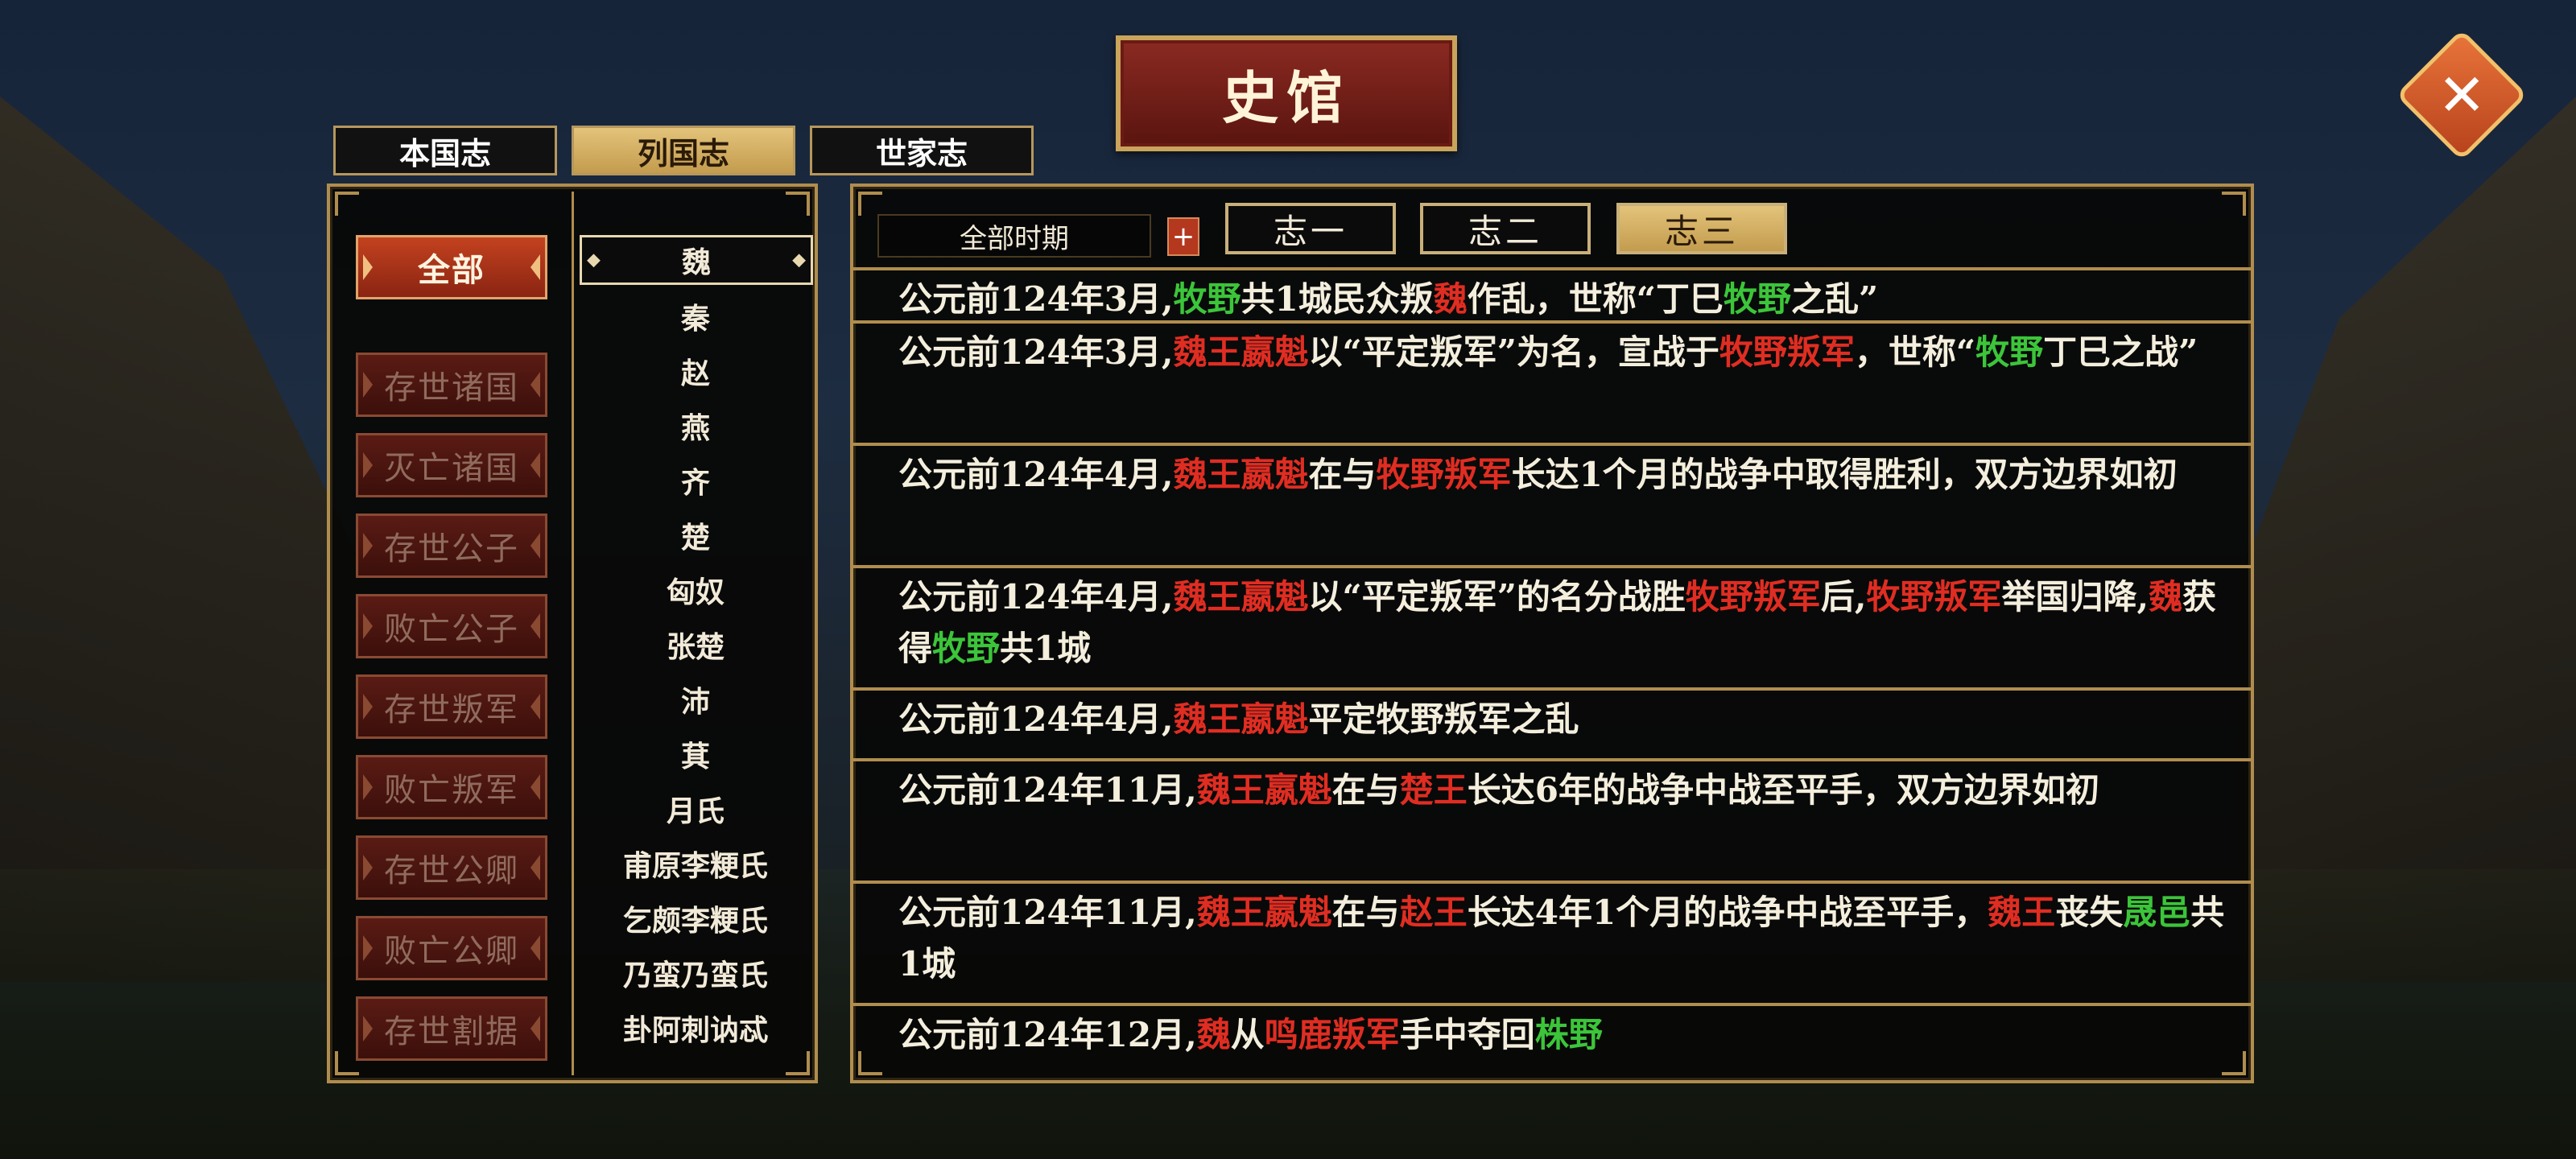 The image size is (2576, 1159). I want to click on state-item: 萁, so click(695, 754).